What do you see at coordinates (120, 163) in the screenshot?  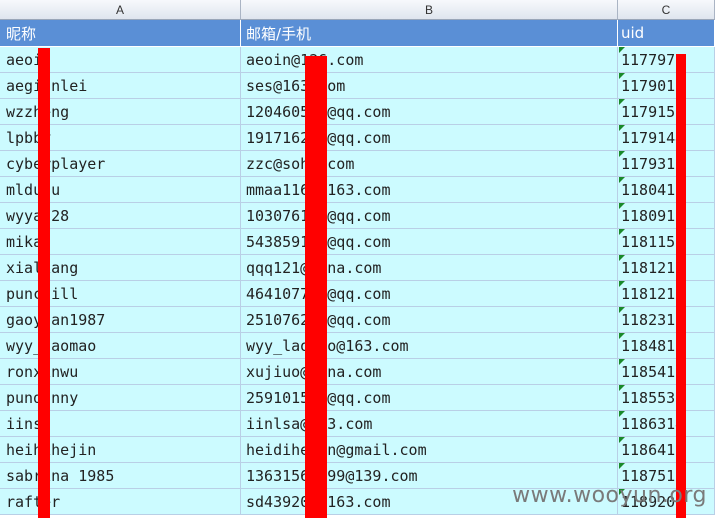 I see `cell-nickname: cyberplayer` at bounding box center [120, 163].